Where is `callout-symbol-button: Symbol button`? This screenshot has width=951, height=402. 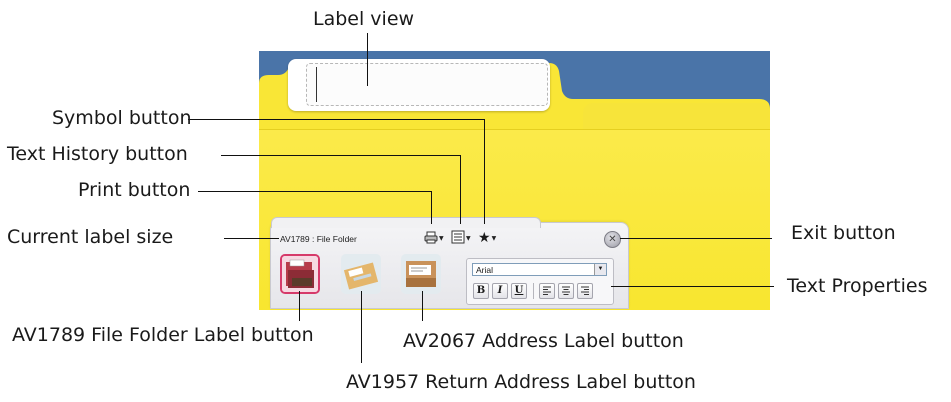
callout-symbol-button: Symbol button is located at coordinates (122, 118).